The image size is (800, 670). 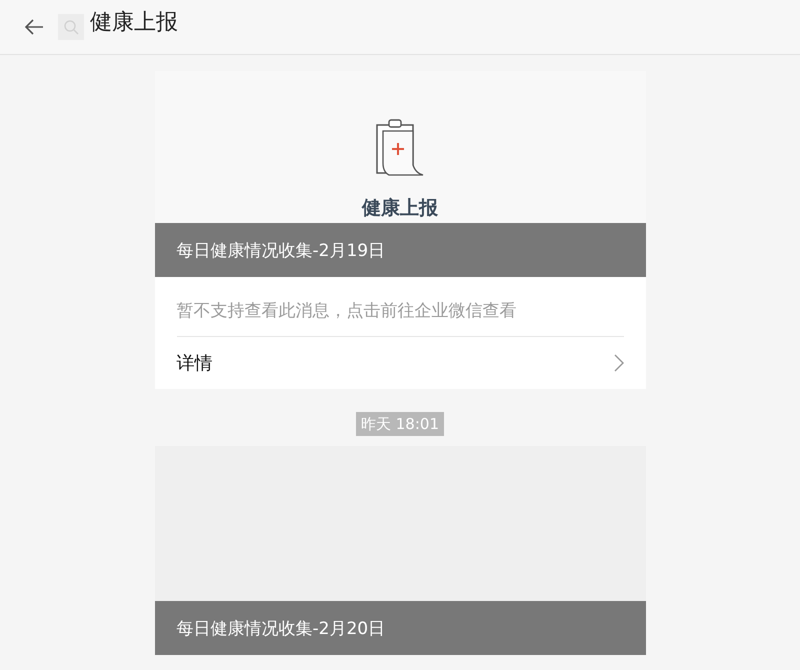 What do you see at coordinates (400, 628) in the screenshot?
I see `card-title: 每日健康情况收集-2月20日` at bounding box center [400, 628].